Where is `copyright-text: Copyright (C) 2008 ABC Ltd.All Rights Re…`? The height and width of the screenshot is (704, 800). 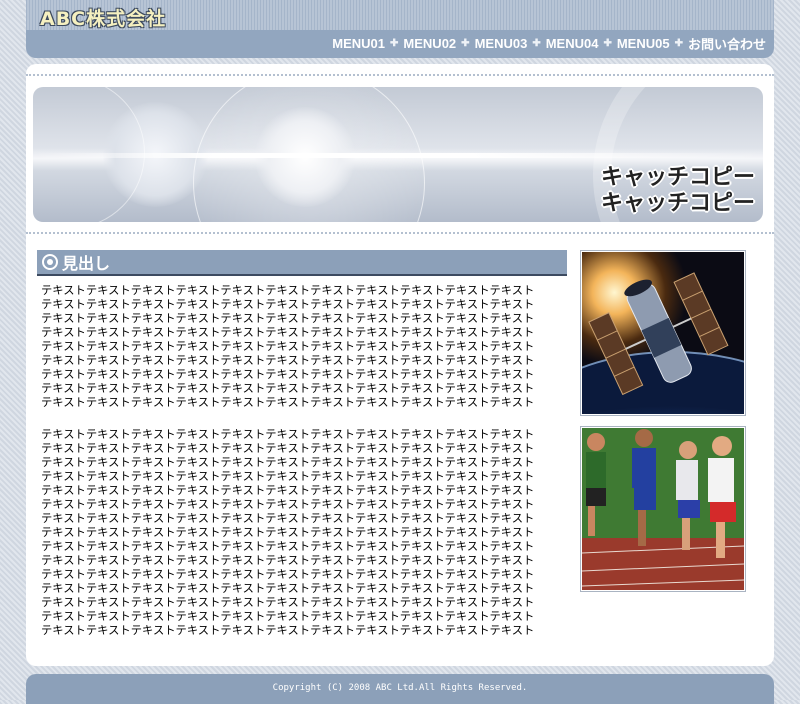 copyright-text: Copyright (C) 2008 ABC Ltd.All Rights Re… is located at coordinates (400, 688).